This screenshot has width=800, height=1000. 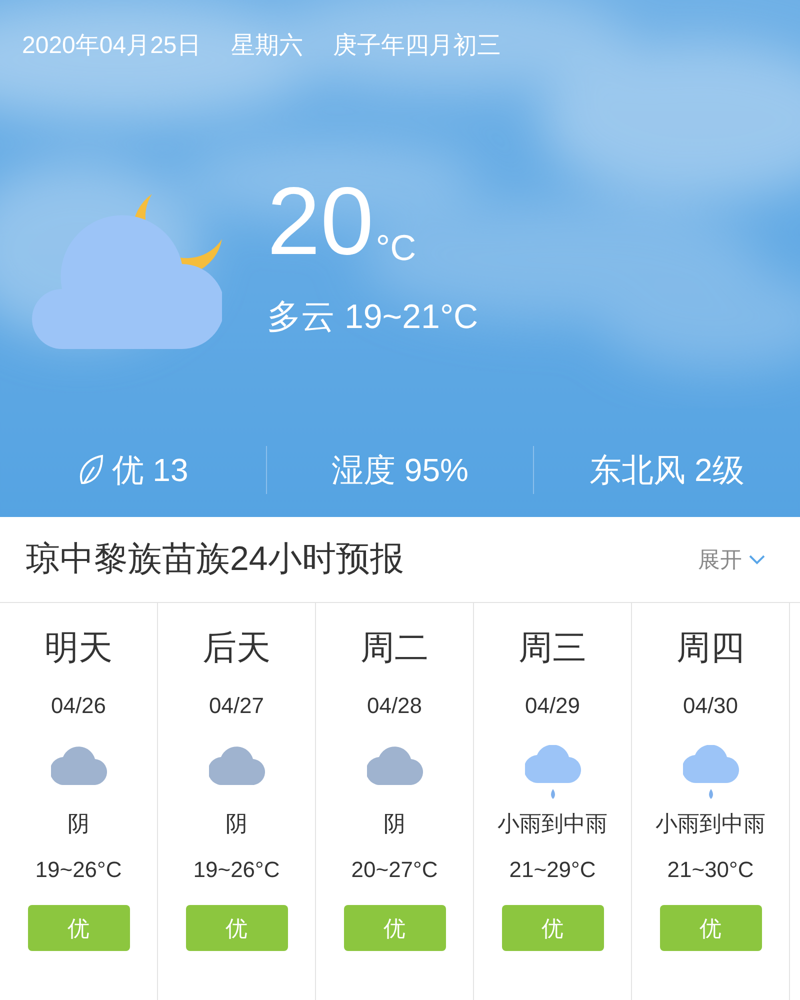 I want to click on section-title: 琼中黎族苗族24小时预报, so click(x=215, y=559).